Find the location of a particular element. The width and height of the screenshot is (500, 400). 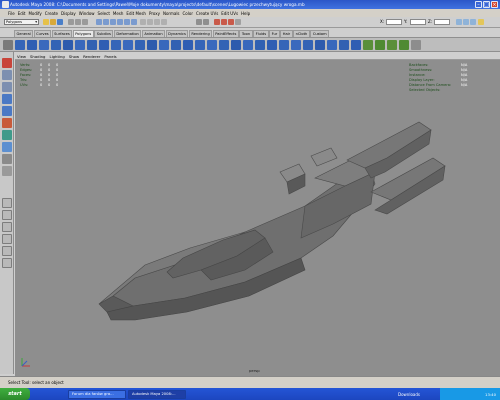

snap-grid-icon is located at coordinates (143, 22).